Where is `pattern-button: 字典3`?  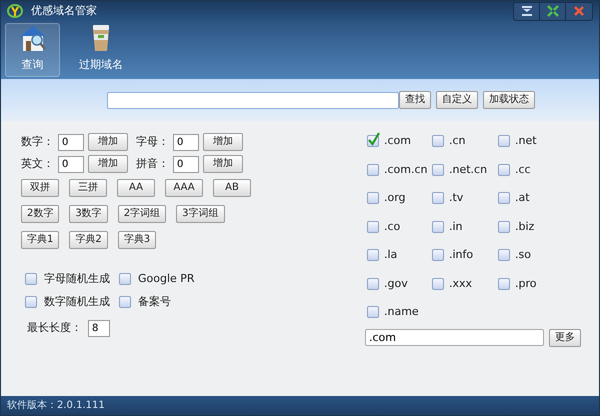
pattern-button: 字典3 is located at coordinates (137, 240).